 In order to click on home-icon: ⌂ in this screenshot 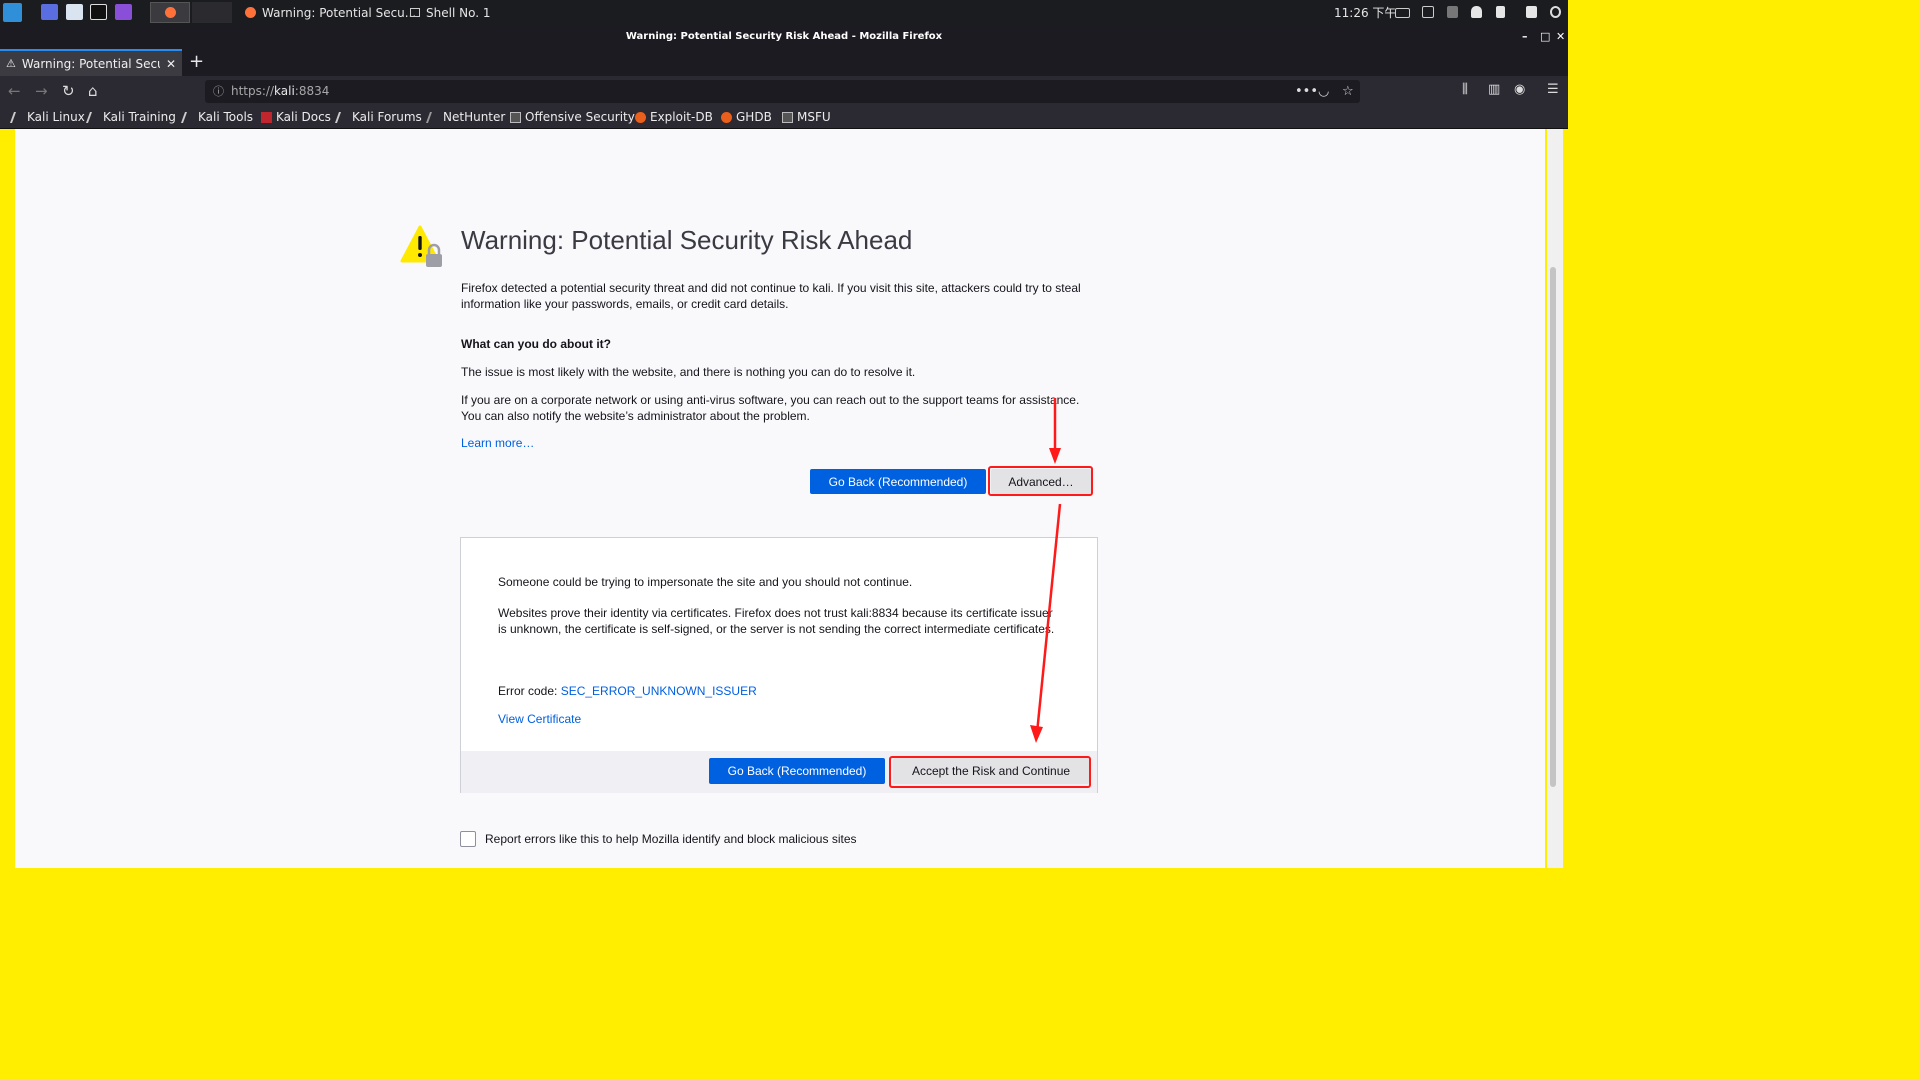, I will do `click(93, 91)`.